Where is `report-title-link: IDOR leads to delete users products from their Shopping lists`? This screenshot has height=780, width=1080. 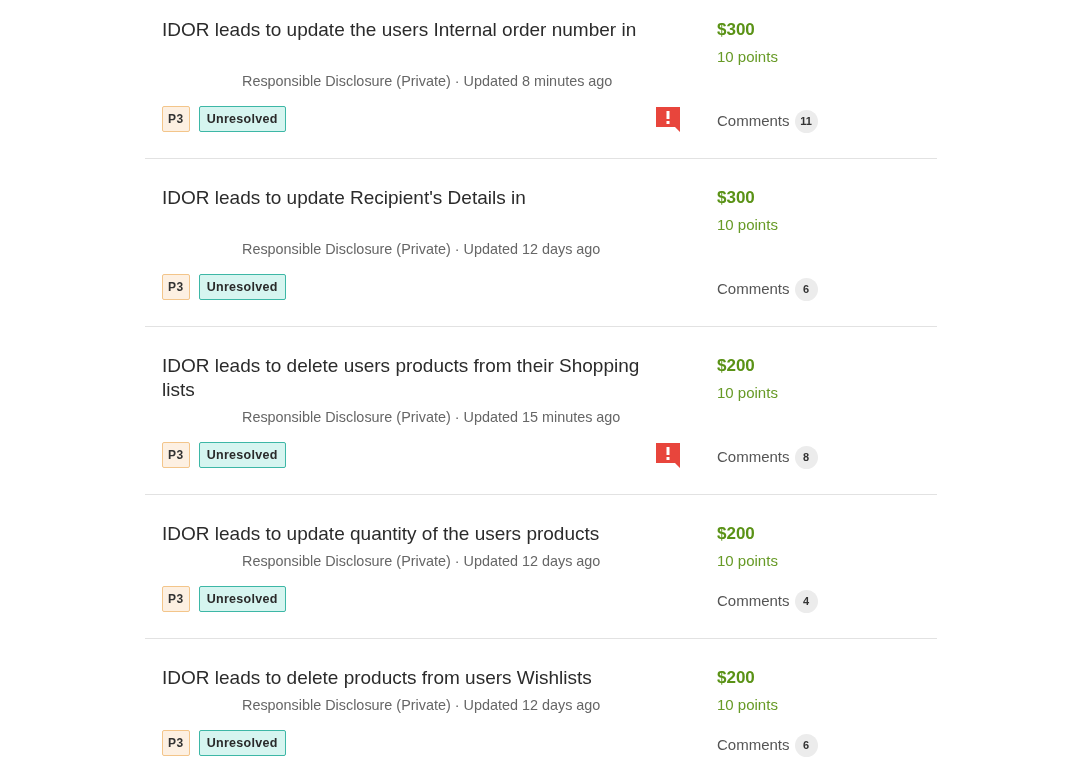
report-title-link: IDOR leads to delete users products from their Shopping lists is located at coordinates (412, 378).